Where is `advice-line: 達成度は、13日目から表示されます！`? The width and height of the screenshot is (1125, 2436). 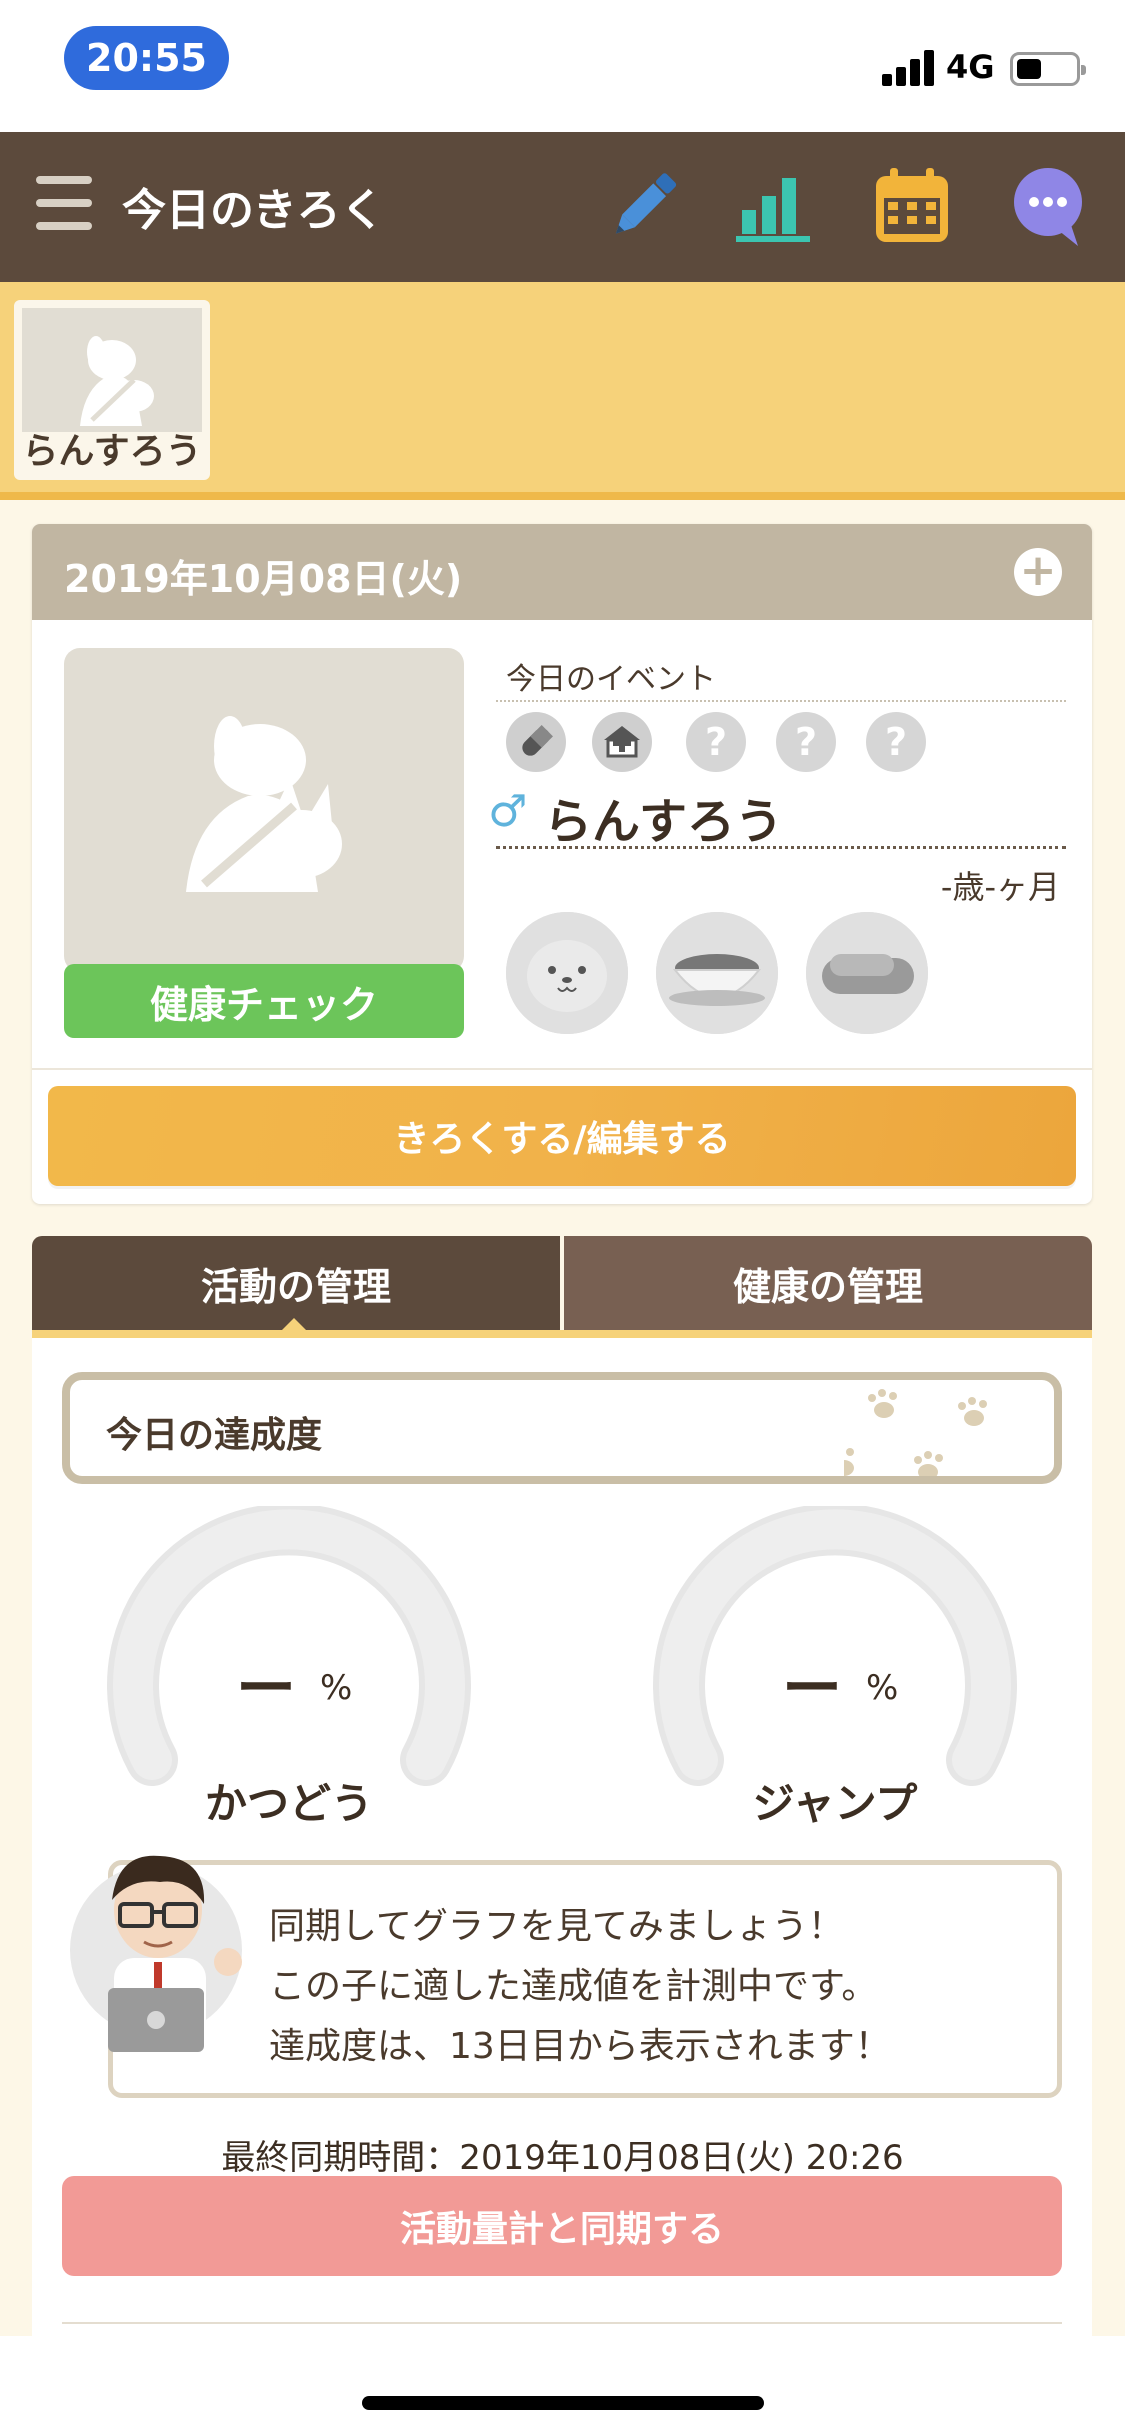
advice-line: 達成度は、13日目から表示されます！ is located at coordinates (580, 2046).